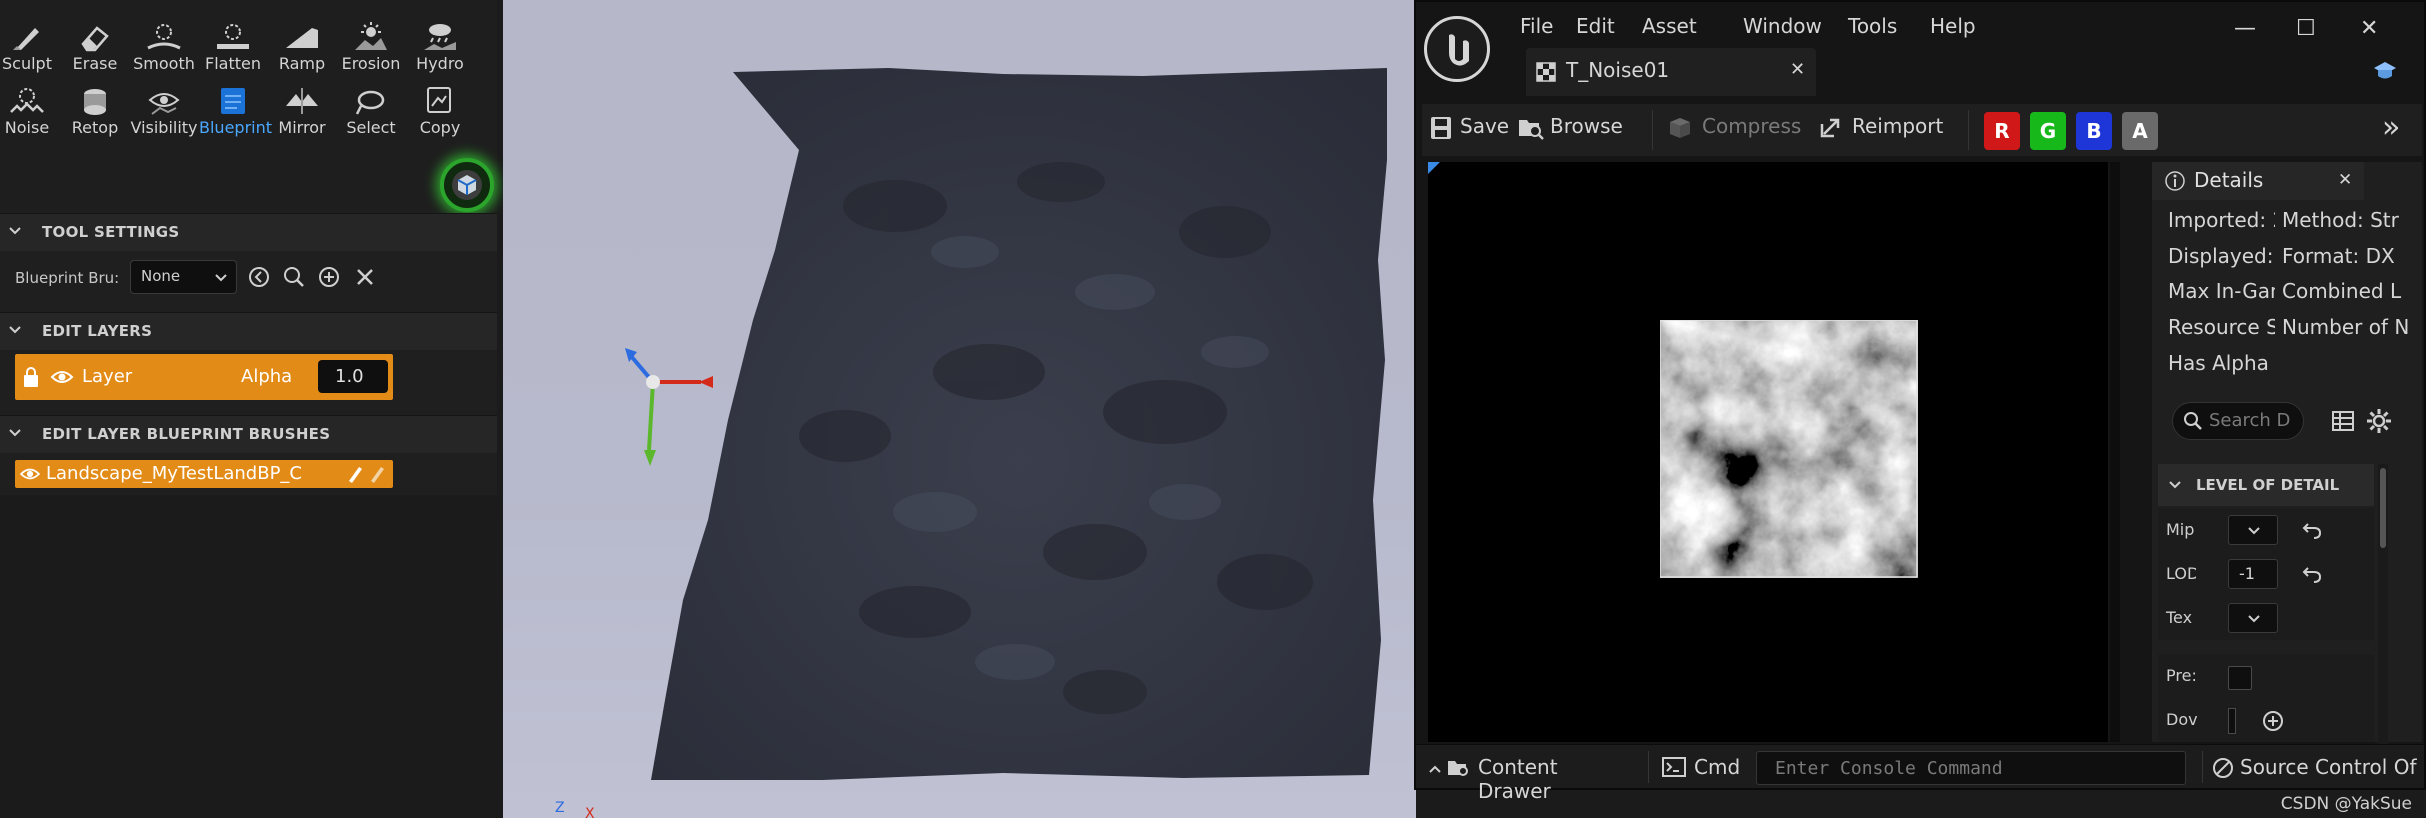 This screenshot has width=2426, height=818. I want to click on tool-settings-header: TOOL SETTINGS, so click(248, 232).